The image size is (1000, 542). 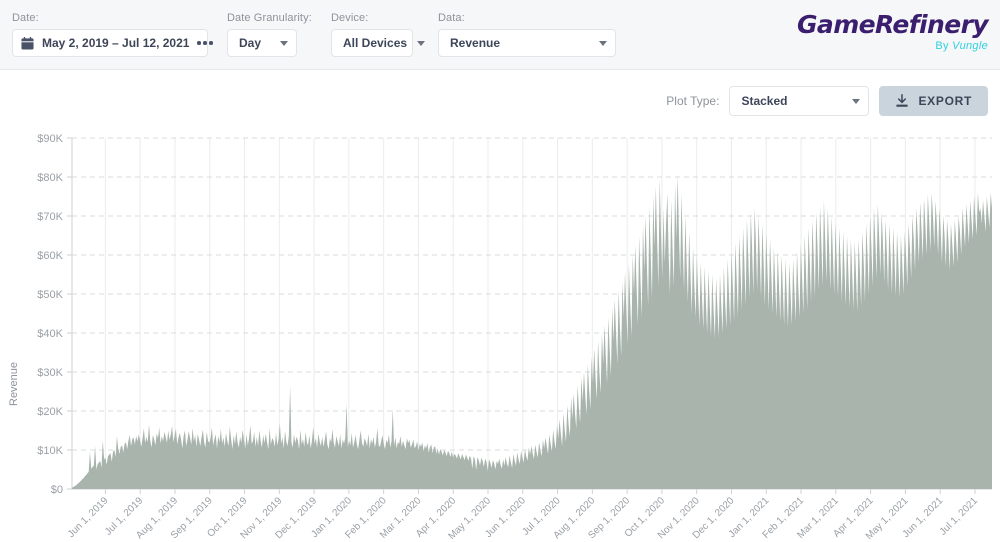 I want to click on device-value: All Devices, so click(x=375, y=43).